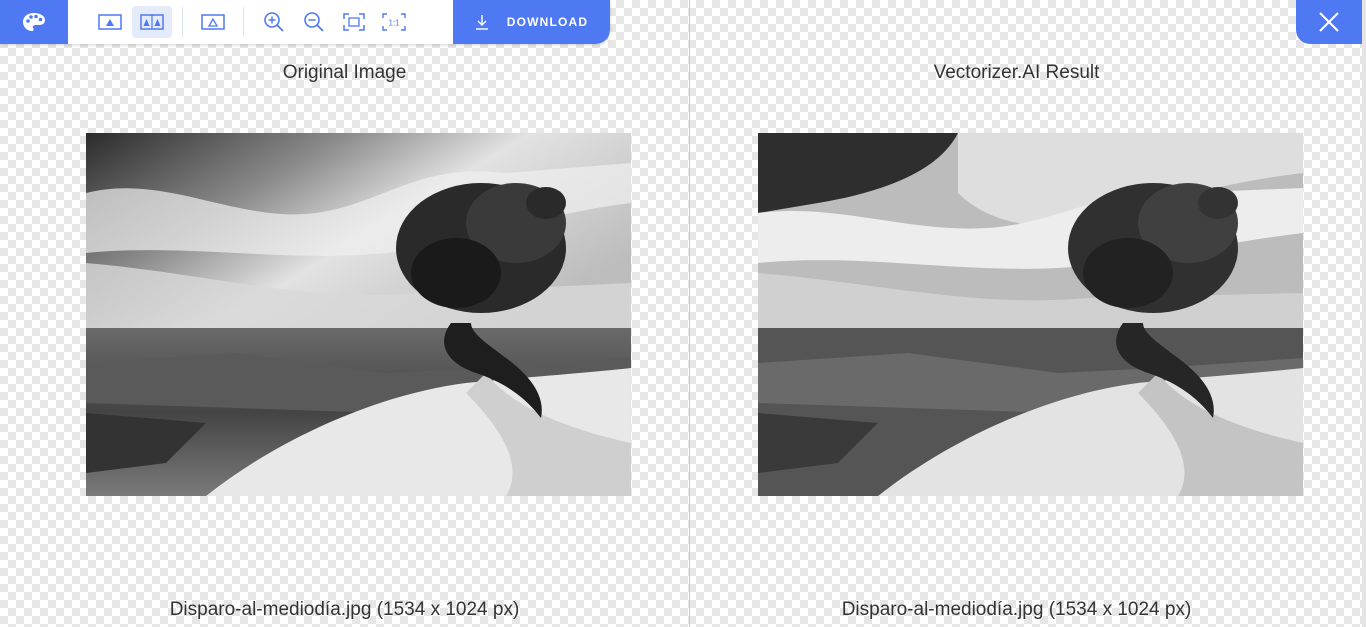 This screenshot has height=627, width=1366. I want to click on result-image-caption: Disparo-al-mediodía.jpg (1534 x 1024 px), so click(1016, 609).